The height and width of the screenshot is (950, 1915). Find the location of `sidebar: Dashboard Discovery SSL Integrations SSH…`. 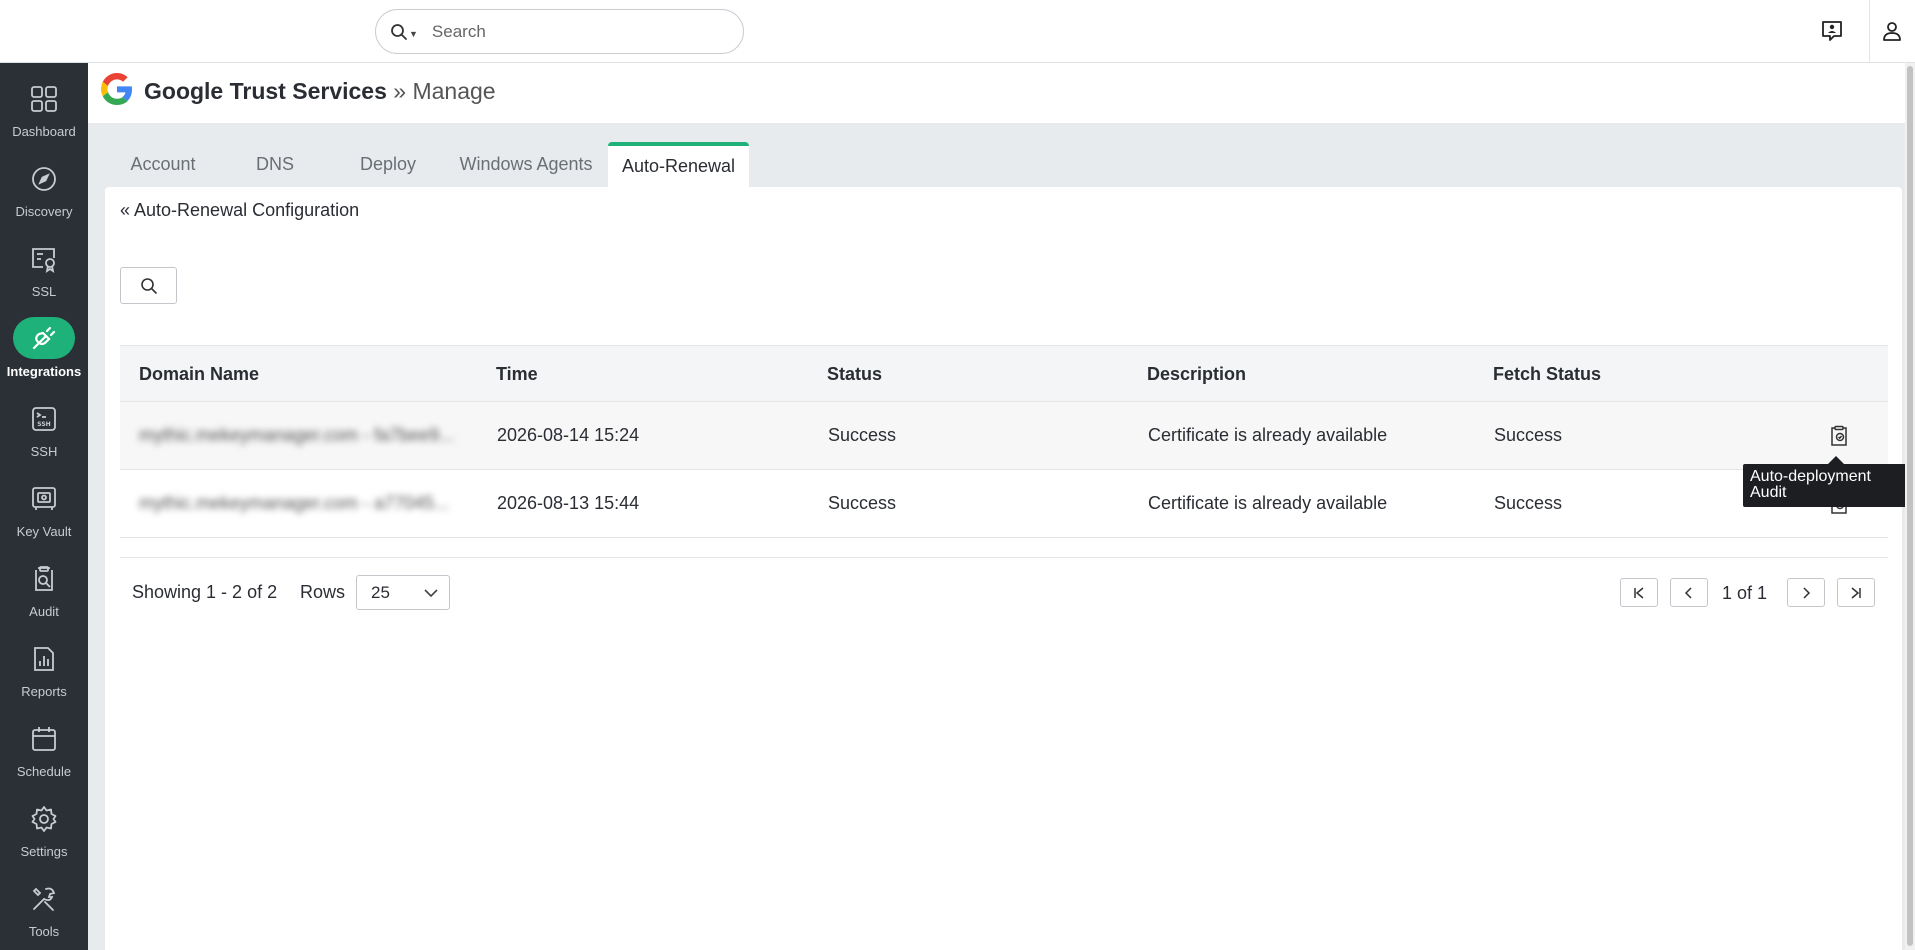

sidebar: Dashboard Discovery SSL Integrations SSH… is located at coordinates (44, 506).